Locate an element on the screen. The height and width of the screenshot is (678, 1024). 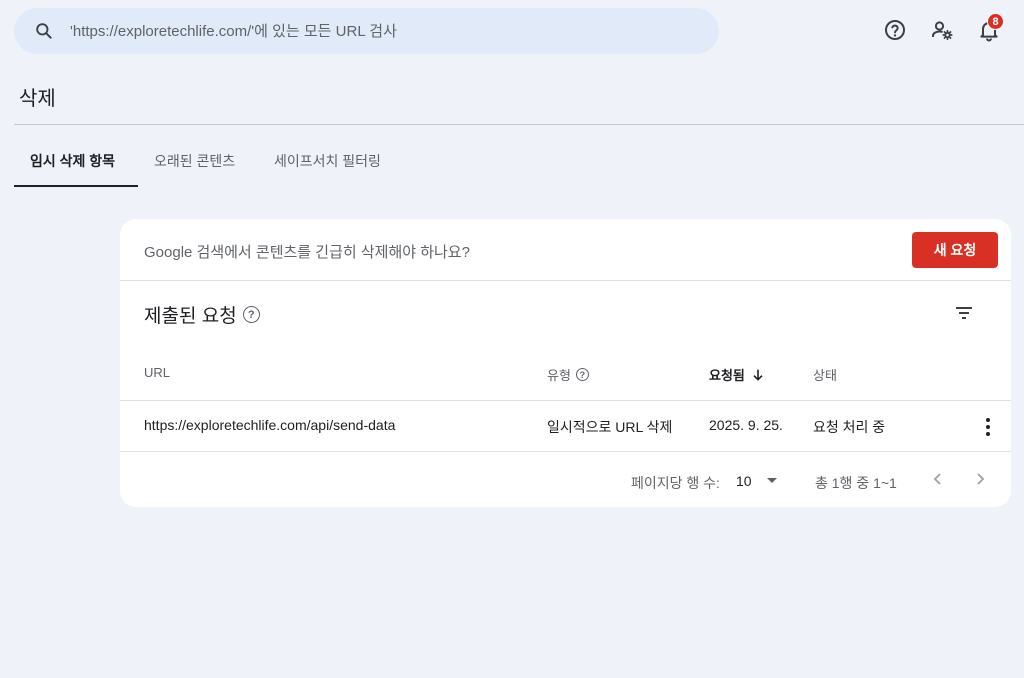
submitted-requests-title: 제출된 요청 is located at coordinates (190, 316).